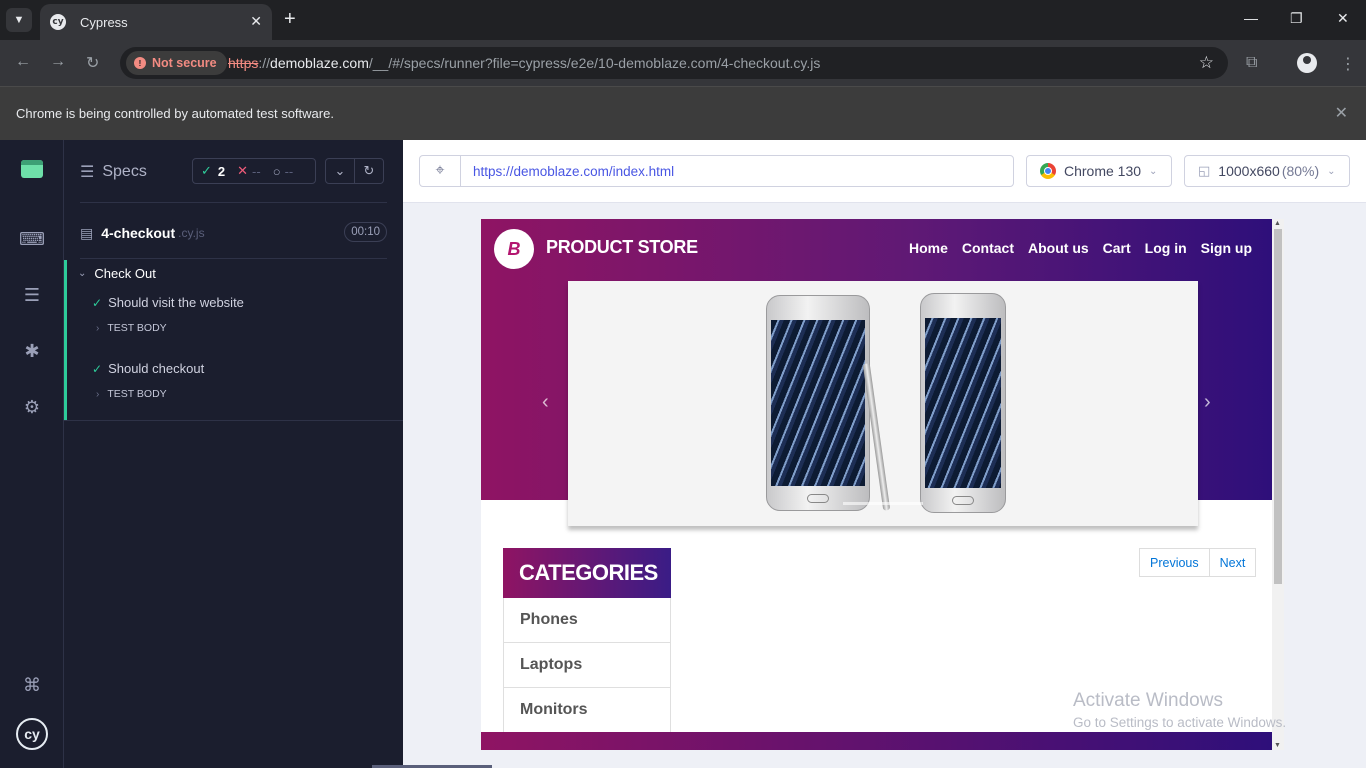 The height and width of the screenshot is (768, 1366). Describe the element at coordinates (233, 233) in the screenshot. I see `spec-file-row: ▤ 4-checkout .cy.js 00:10` at that location.